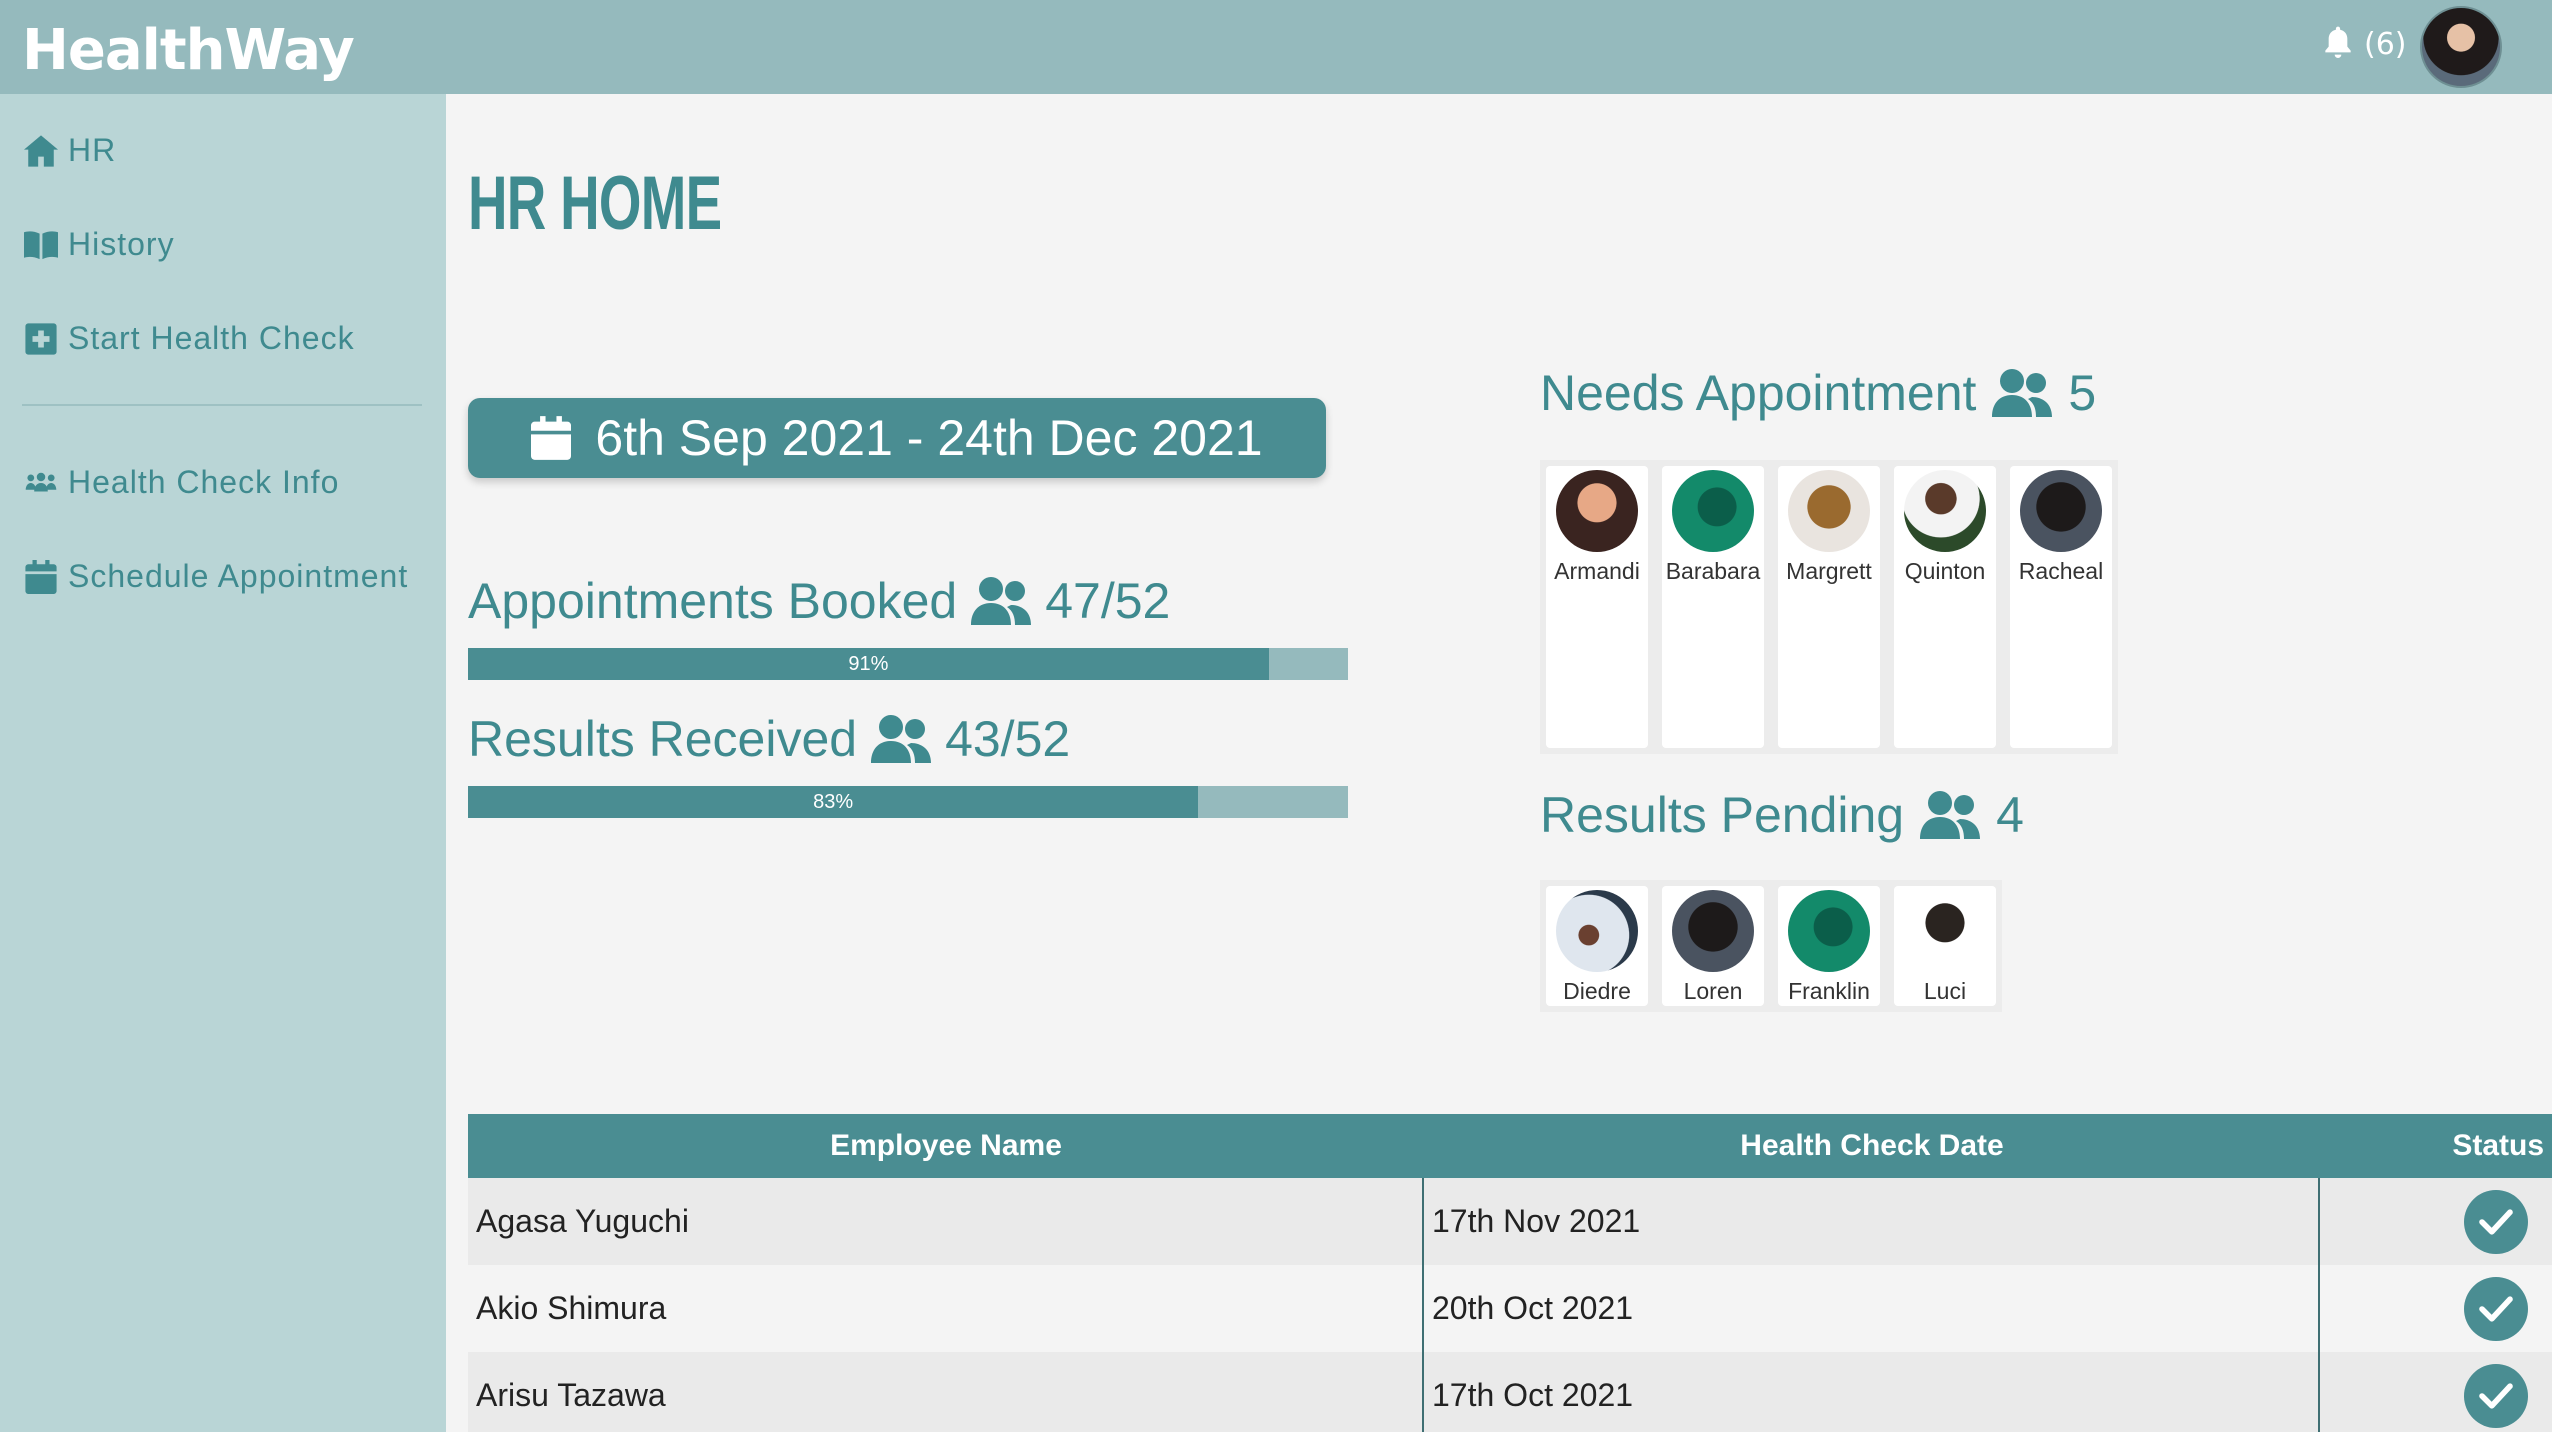 The width and height of the screenshot is (2552, 1432). I want to click on column-header-status: Status, so click(2436, 1146).